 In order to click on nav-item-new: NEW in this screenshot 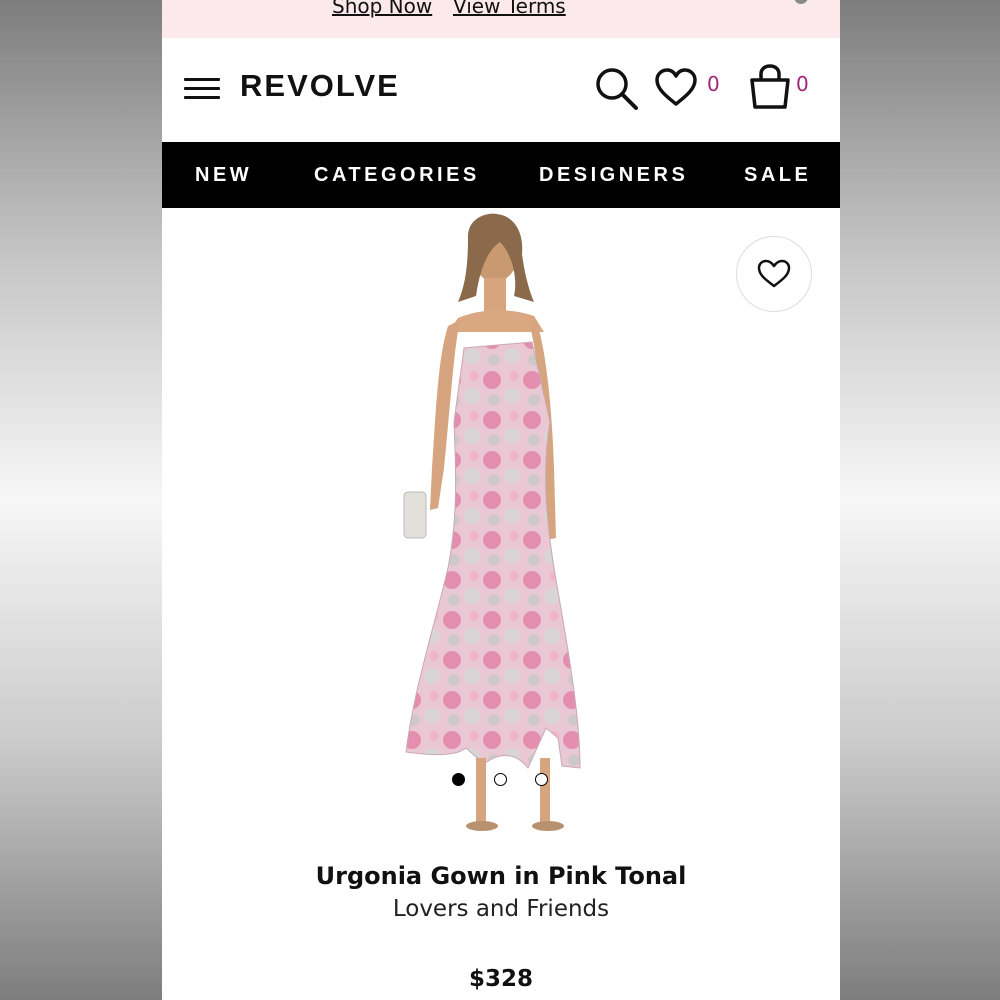, I will do `click(223, 175)`.